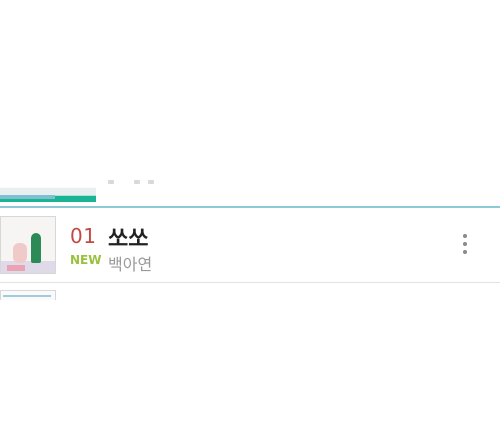 This screenshot has height=444, width=500. Describe the element at coordinates (27, 197) in the screenshot. I see `album-art-stripe` at that location.